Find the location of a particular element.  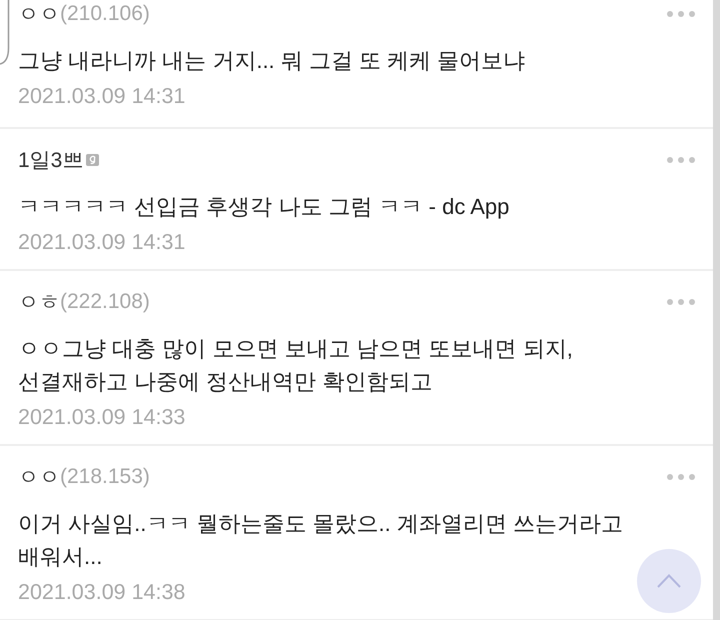

comment-text: 그냥 내라니까 내는 거지... 뭐 그걸 또 케케 물어보냐 is located at coordinates (272, 60).